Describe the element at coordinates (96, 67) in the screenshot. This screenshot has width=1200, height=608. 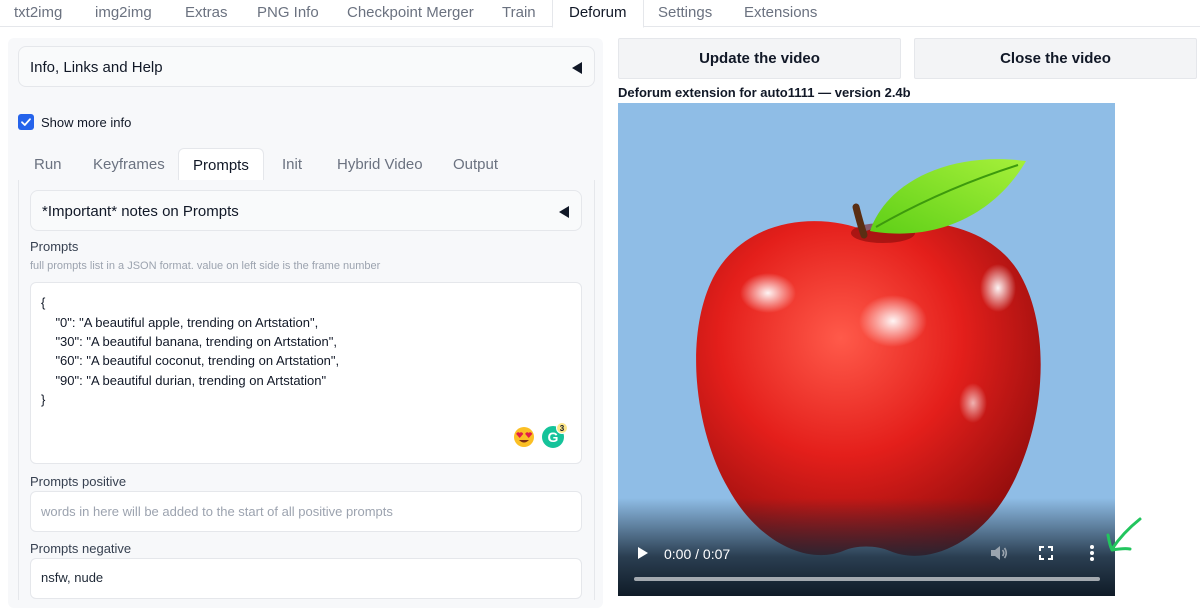
I see `accordion-label: Info, Links and Help` at that location.